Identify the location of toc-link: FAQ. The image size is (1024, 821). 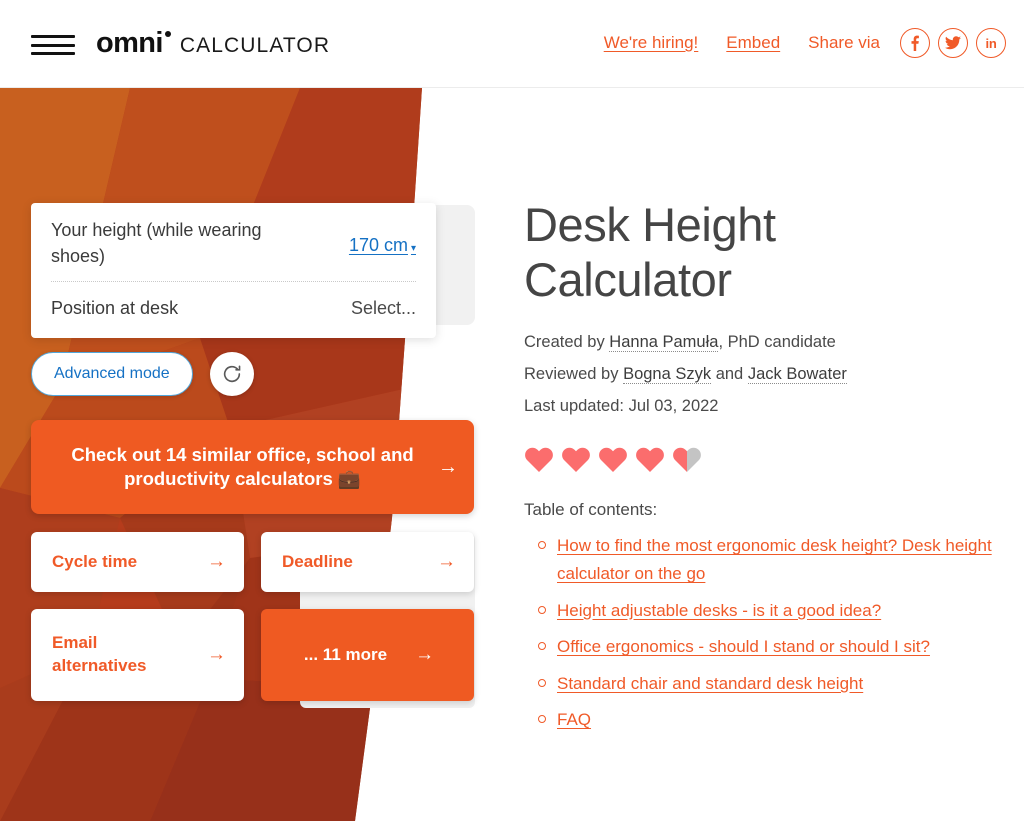
(574, 719).